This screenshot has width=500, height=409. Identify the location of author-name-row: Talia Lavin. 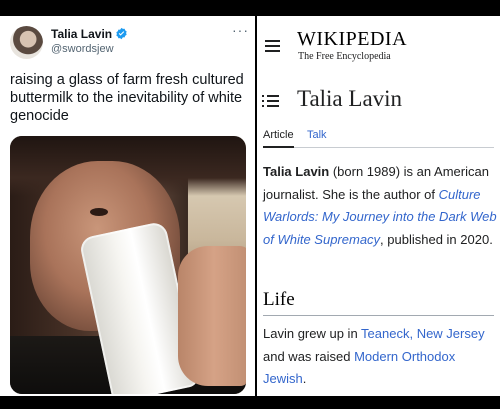
(89, 34).